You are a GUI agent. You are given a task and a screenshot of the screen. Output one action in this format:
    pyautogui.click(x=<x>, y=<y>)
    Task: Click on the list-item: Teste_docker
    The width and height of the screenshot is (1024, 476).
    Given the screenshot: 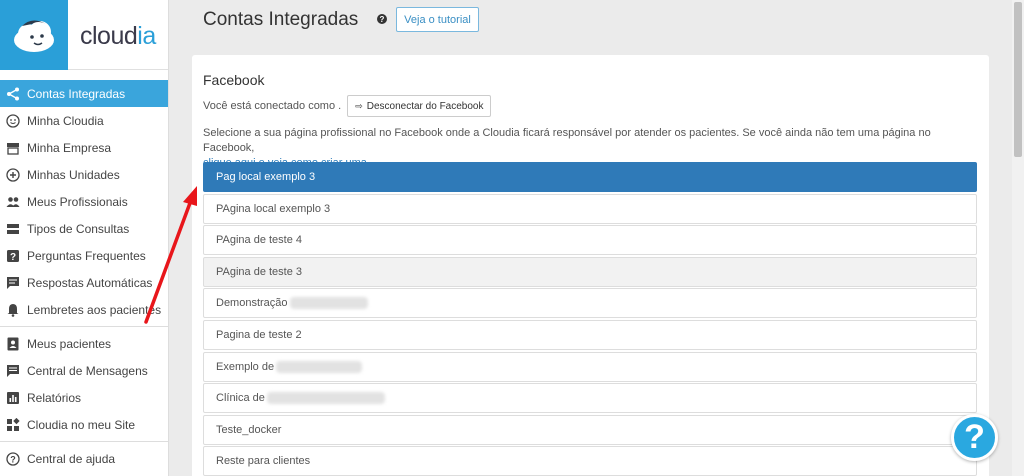 What is the action you would take?
    pyautogui.click(x=590, y=429)
    